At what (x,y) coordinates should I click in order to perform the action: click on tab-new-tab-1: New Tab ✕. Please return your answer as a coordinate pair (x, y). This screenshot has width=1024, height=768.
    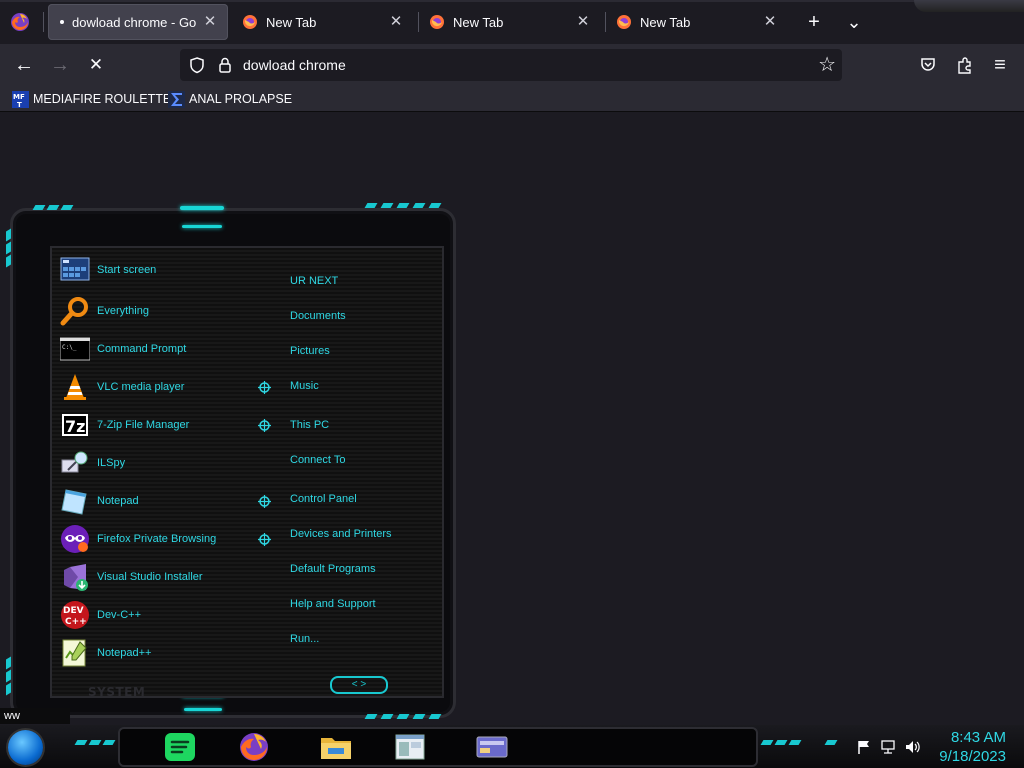
    Looking at the image, I should click on (323, 22).